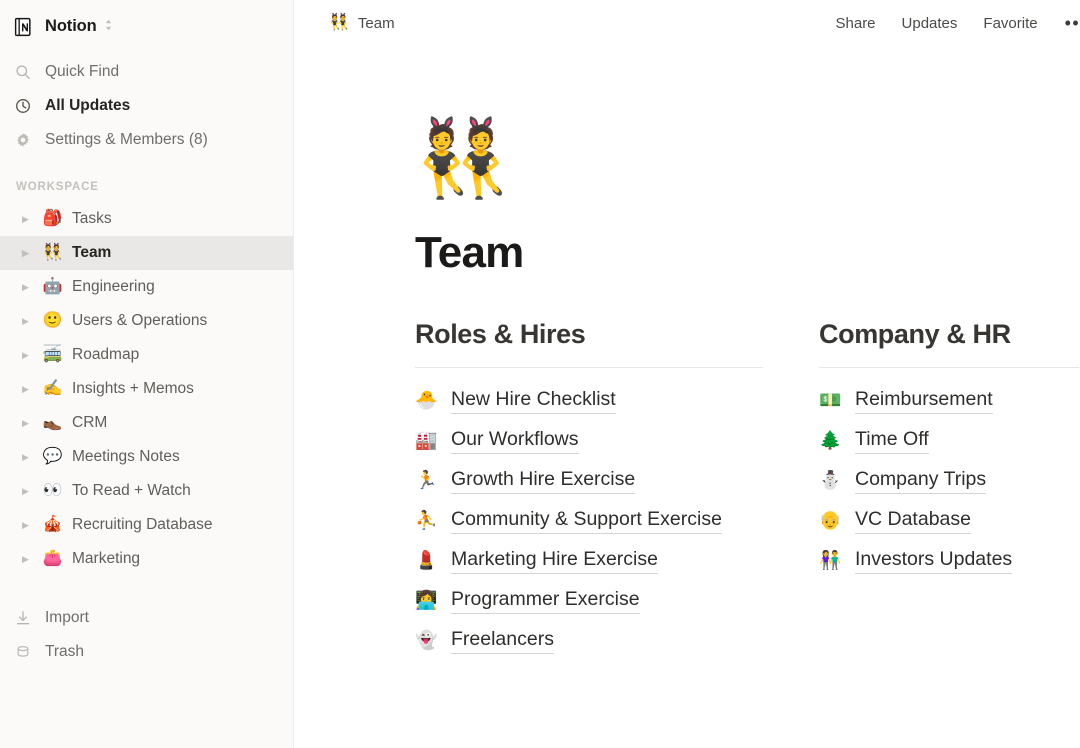 The image size is (1080, 748). I want to click on list-item: ⛄ Company Trips, so click(949, 480).